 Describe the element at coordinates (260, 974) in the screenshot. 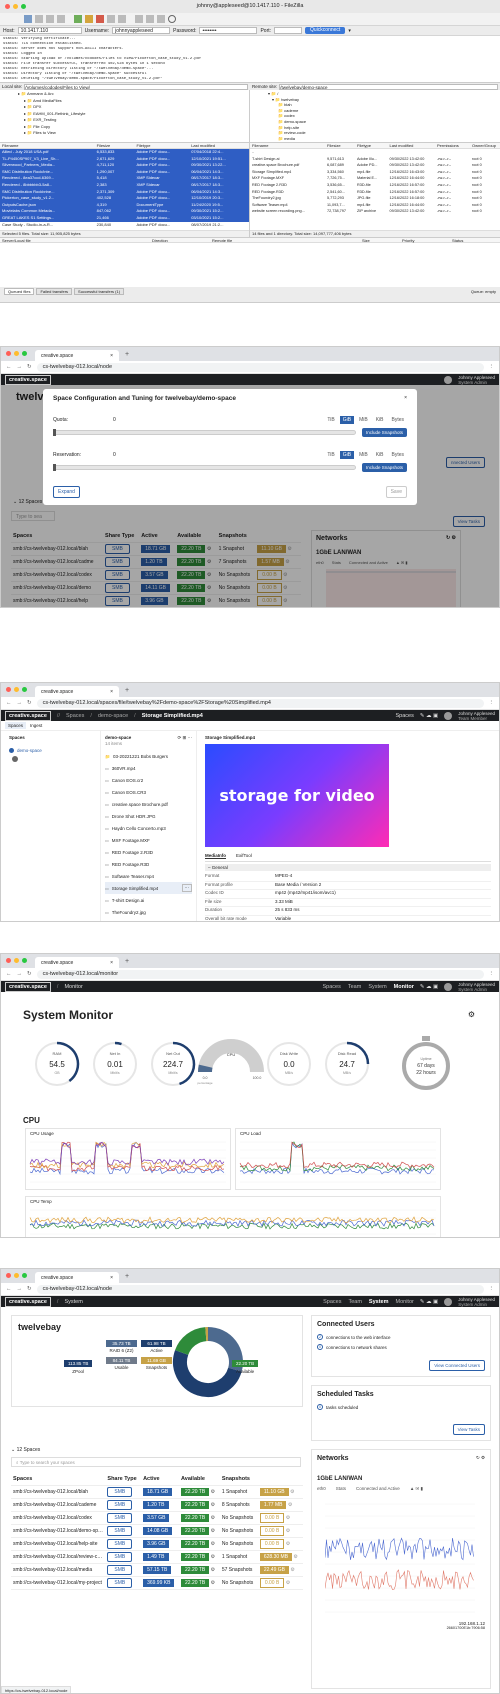

I see `address-bar: cs-twelvebay-012.local/monitor` at that location.